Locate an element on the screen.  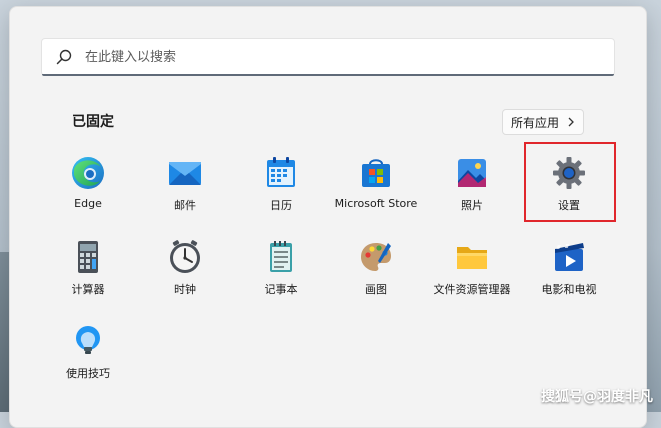
app-label: 记事本 is located at coordinates (281, 289).